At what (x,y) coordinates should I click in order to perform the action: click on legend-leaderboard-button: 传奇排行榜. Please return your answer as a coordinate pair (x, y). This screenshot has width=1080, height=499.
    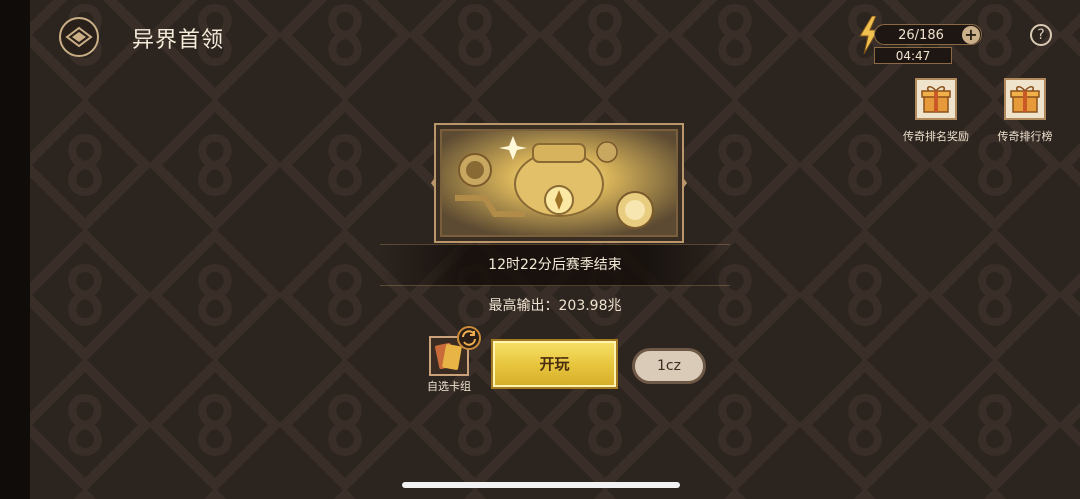
    Looking at the image, I should click on (1025, 111).